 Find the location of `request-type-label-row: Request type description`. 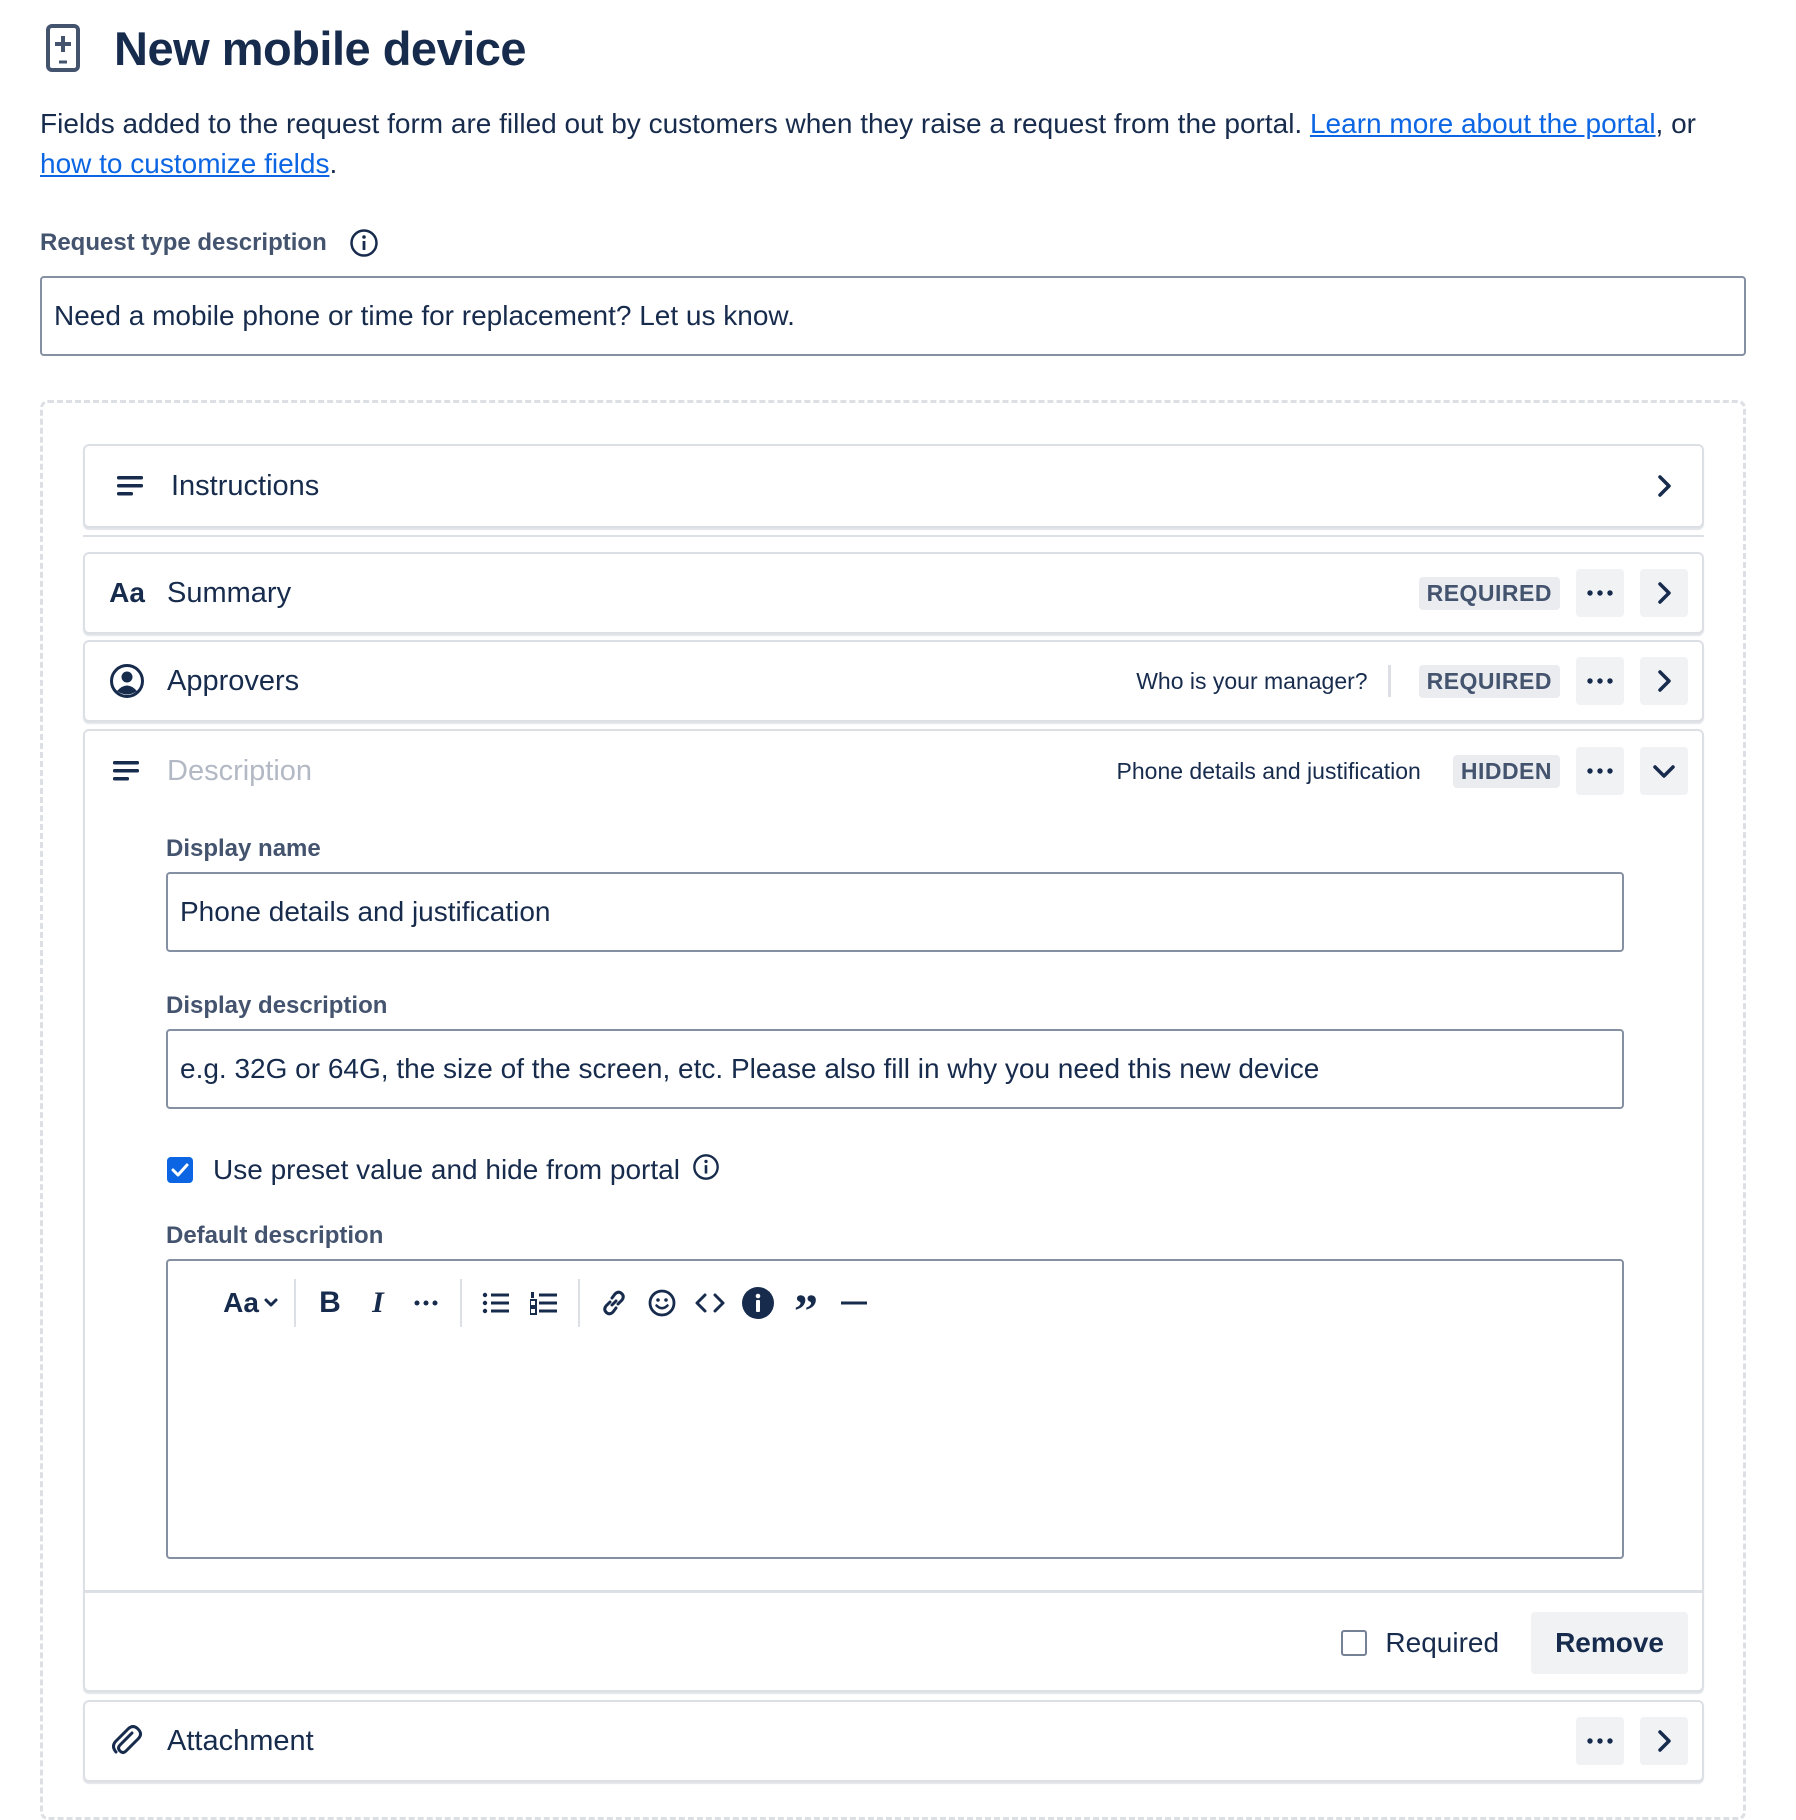

request-type-label-row: Request type description is located at coordinates (209, 243).